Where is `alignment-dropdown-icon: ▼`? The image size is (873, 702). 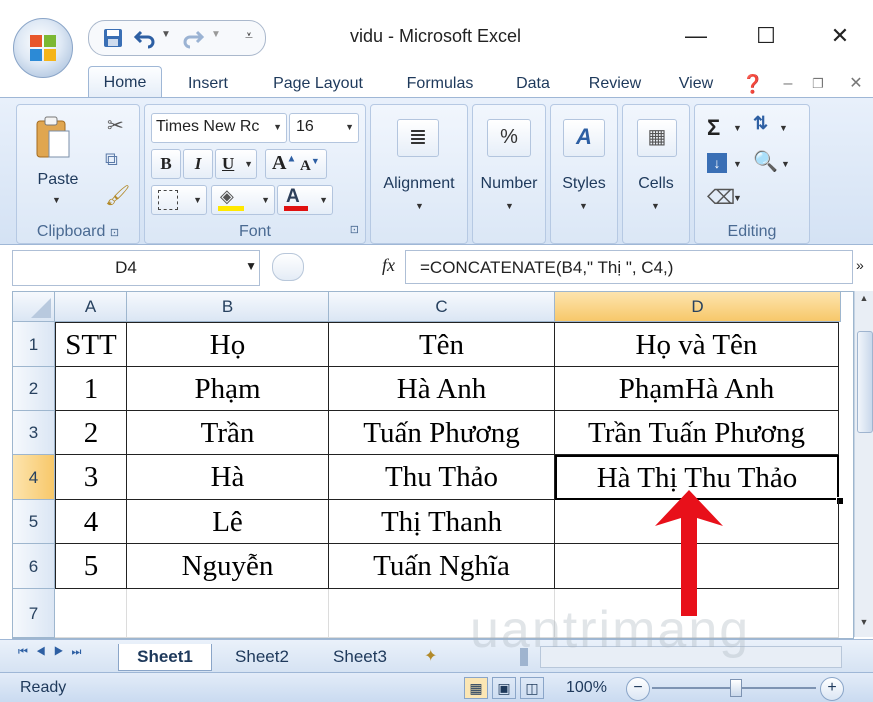 alignment-dropdown-icon: ▼ is located at coordinates (419, 206).